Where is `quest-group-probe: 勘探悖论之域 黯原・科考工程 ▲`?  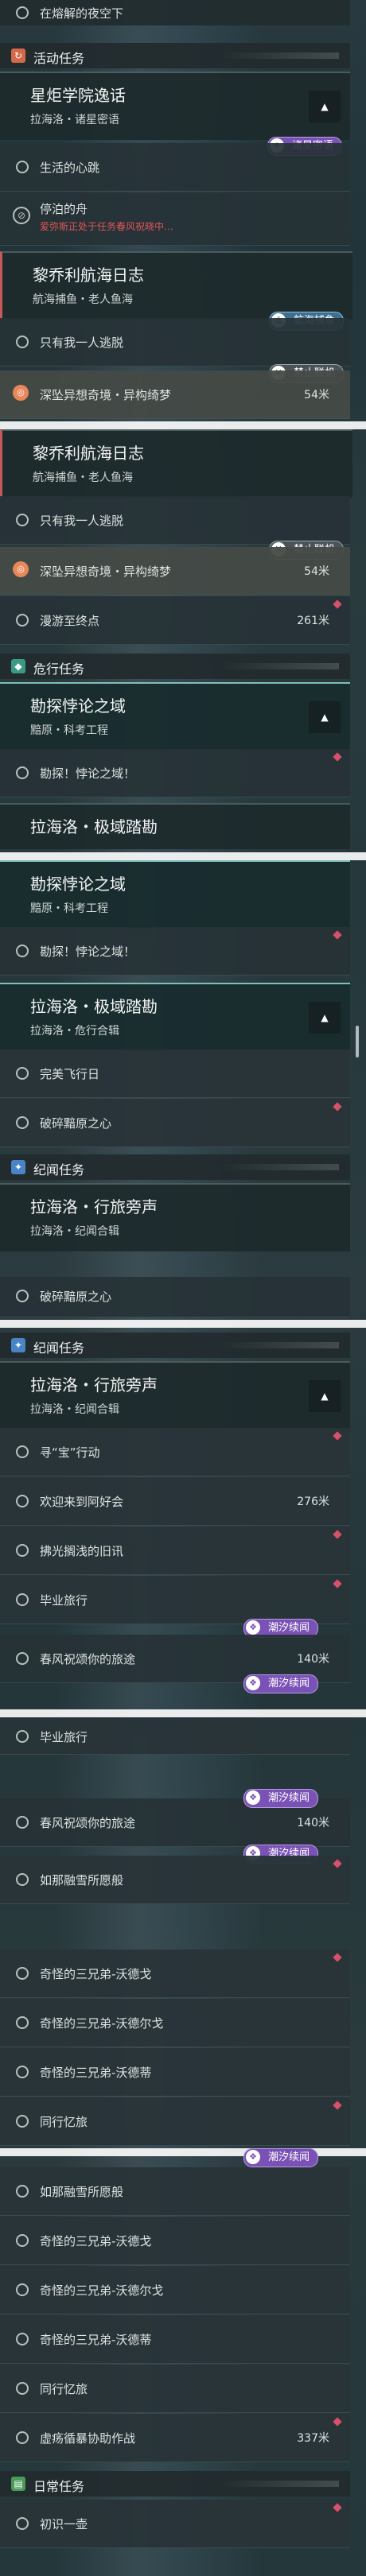 quest-group-probe: 勘探悖论之域 黯原・科考工程 ▲ is located at coordinates (175, 716).